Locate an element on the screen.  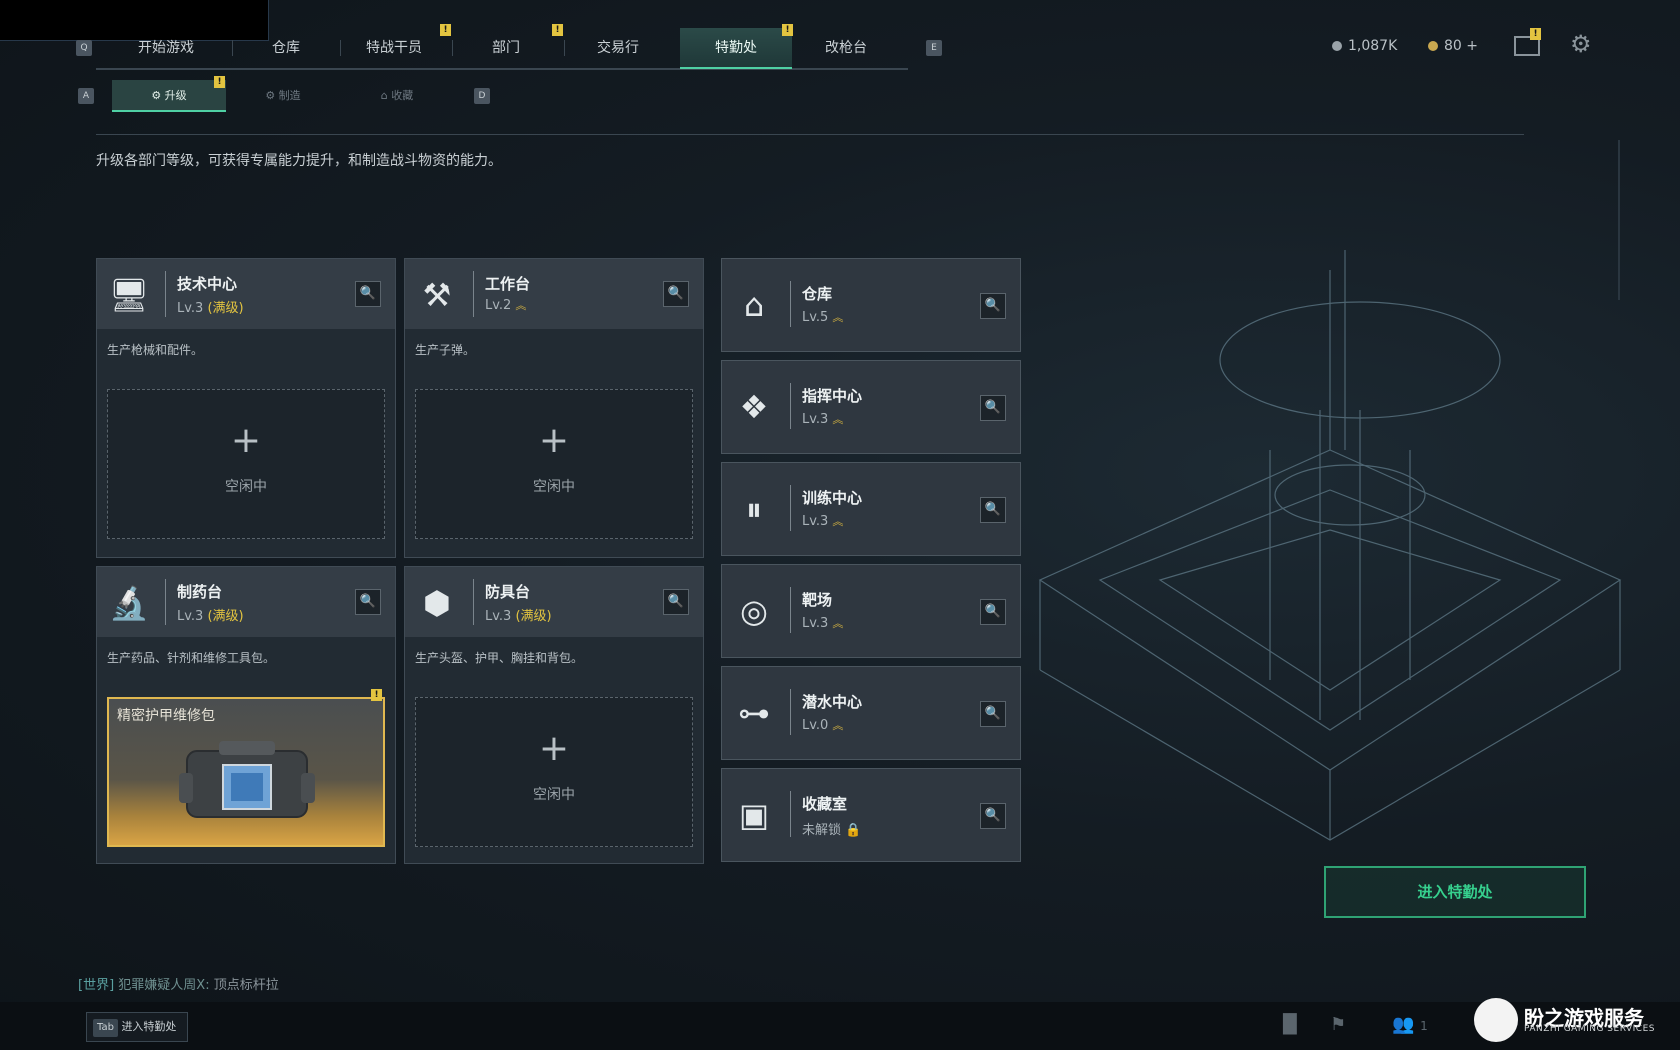
mail-badge: ! is located at coordinates (1535, 34).